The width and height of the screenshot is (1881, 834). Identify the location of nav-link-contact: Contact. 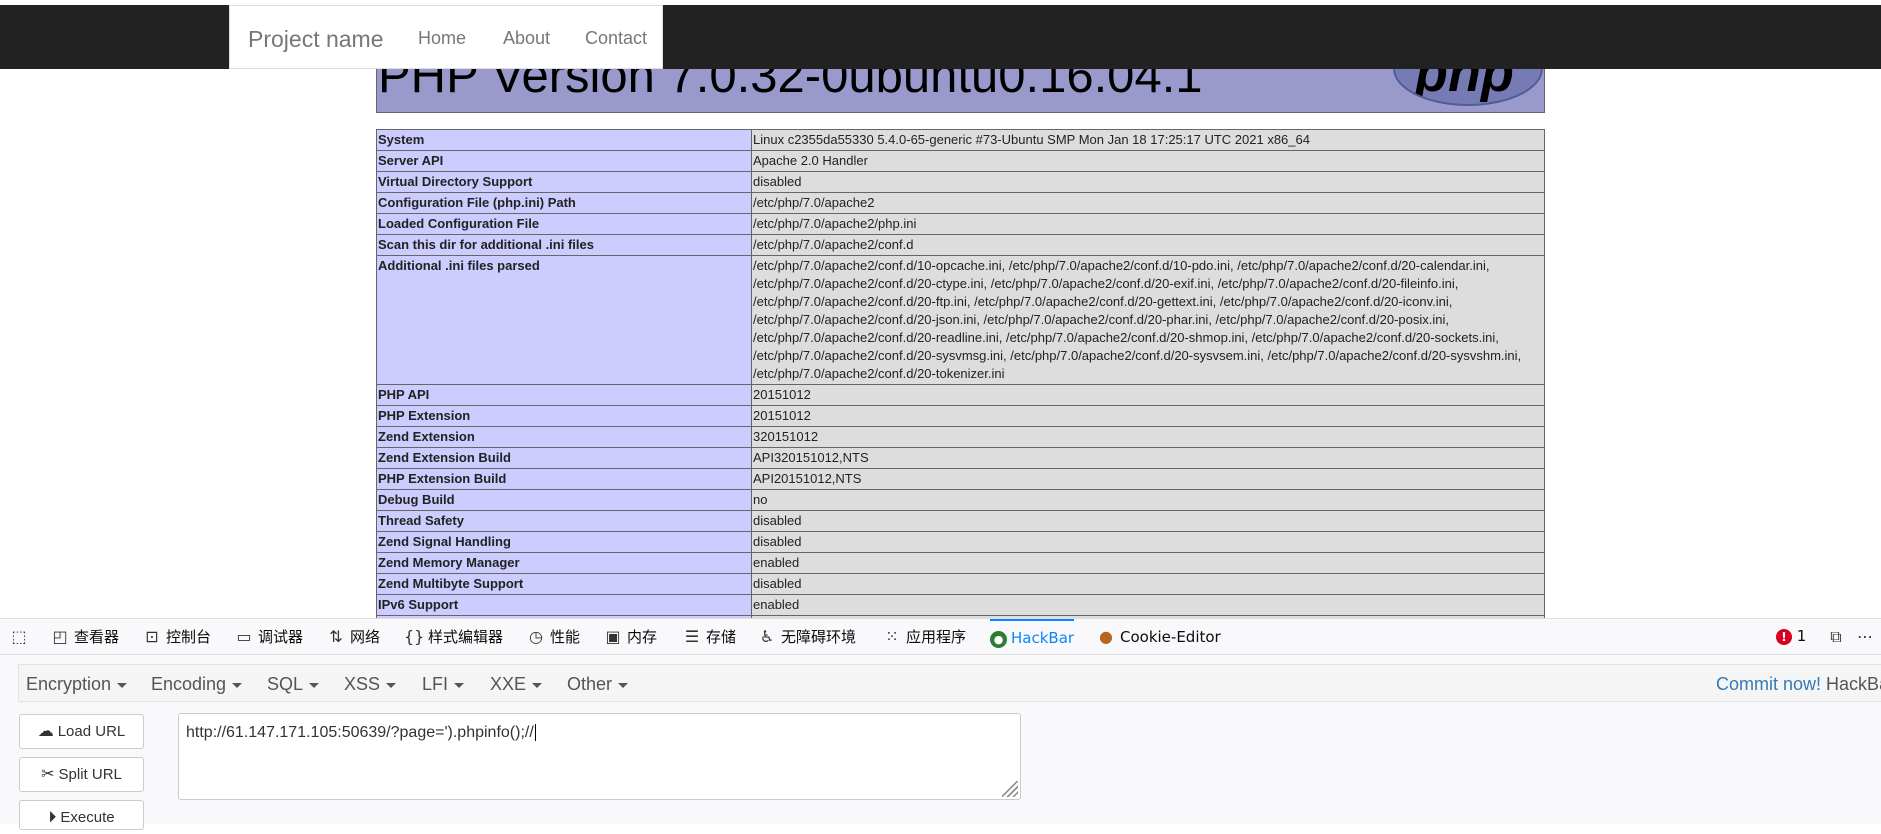
(616, 38).